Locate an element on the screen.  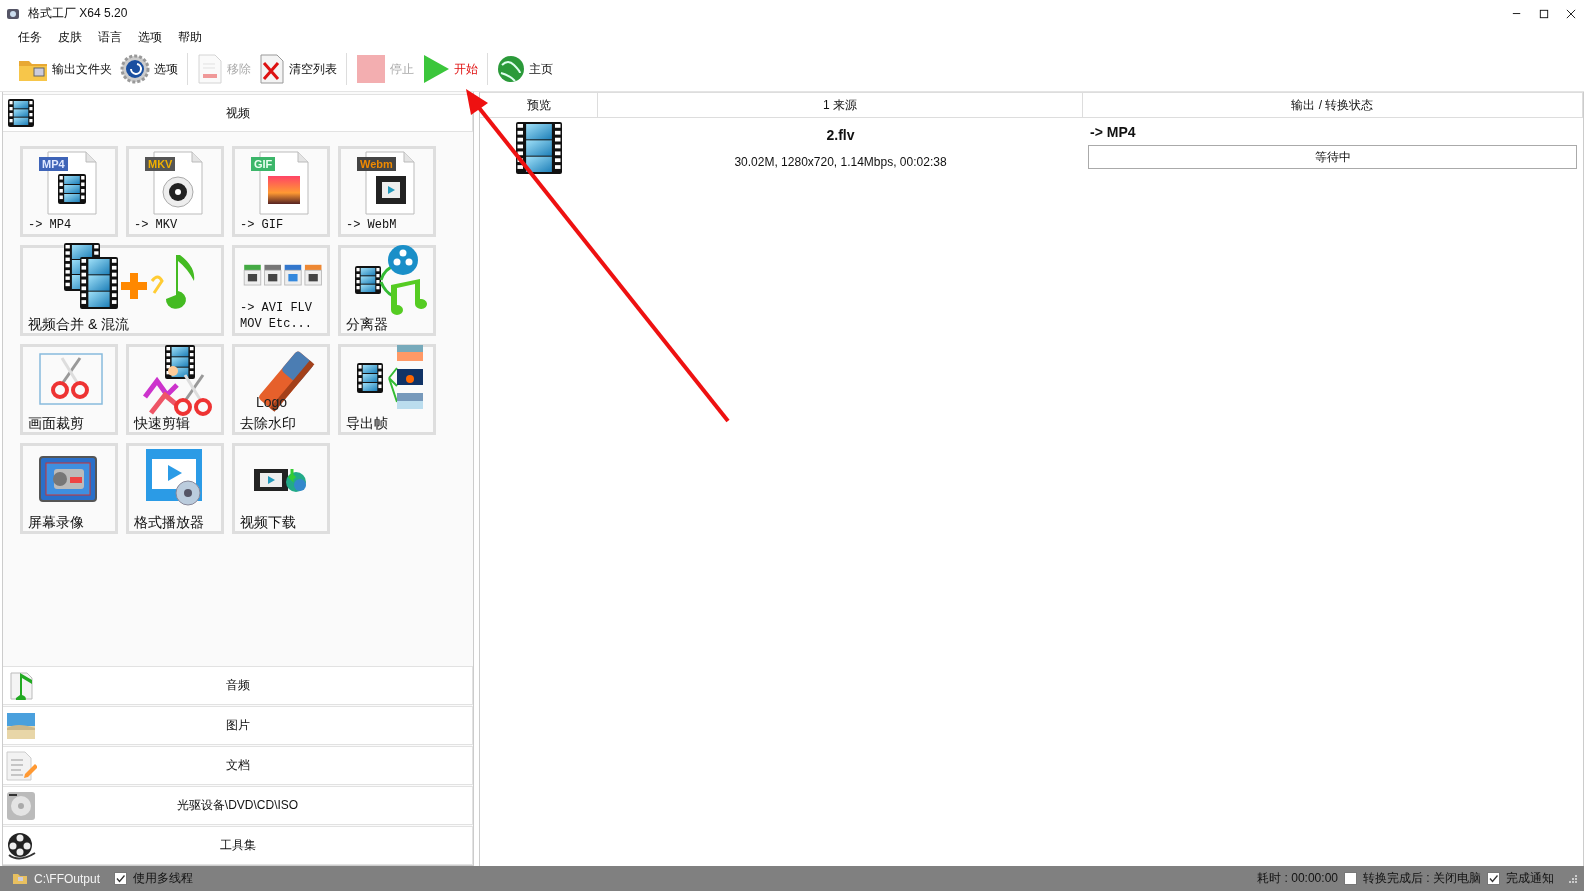
toolbar-button: 清空列表 is located at coordinates (298, 69).